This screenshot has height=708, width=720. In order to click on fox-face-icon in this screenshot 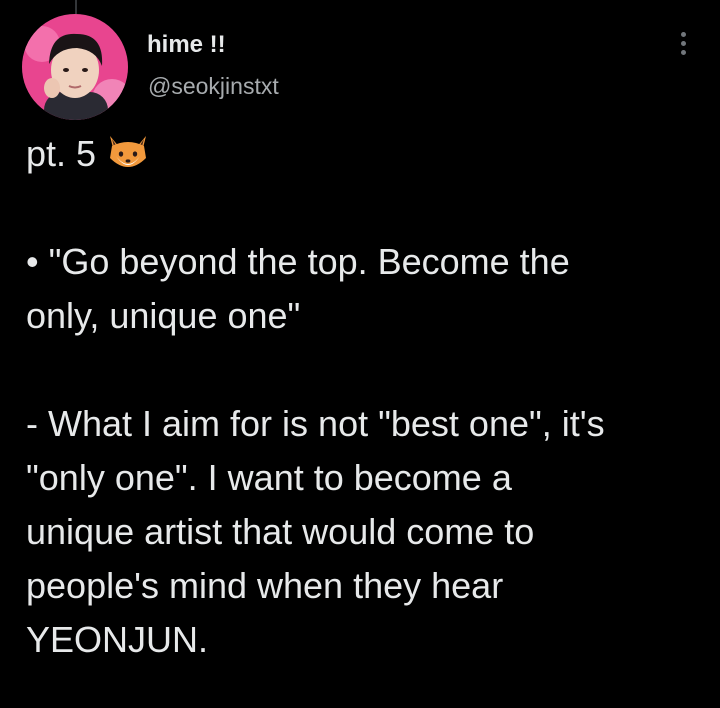, I will do `click(128, 151)`.